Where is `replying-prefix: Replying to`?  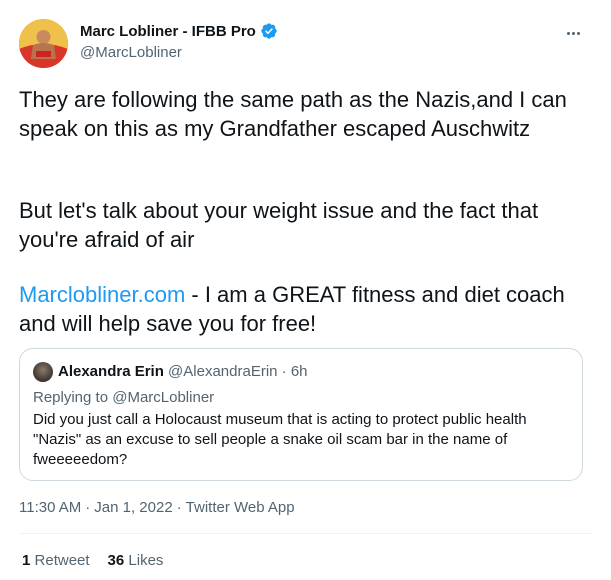 replying-prefix: Replying to is located at coordinates (71, 397).